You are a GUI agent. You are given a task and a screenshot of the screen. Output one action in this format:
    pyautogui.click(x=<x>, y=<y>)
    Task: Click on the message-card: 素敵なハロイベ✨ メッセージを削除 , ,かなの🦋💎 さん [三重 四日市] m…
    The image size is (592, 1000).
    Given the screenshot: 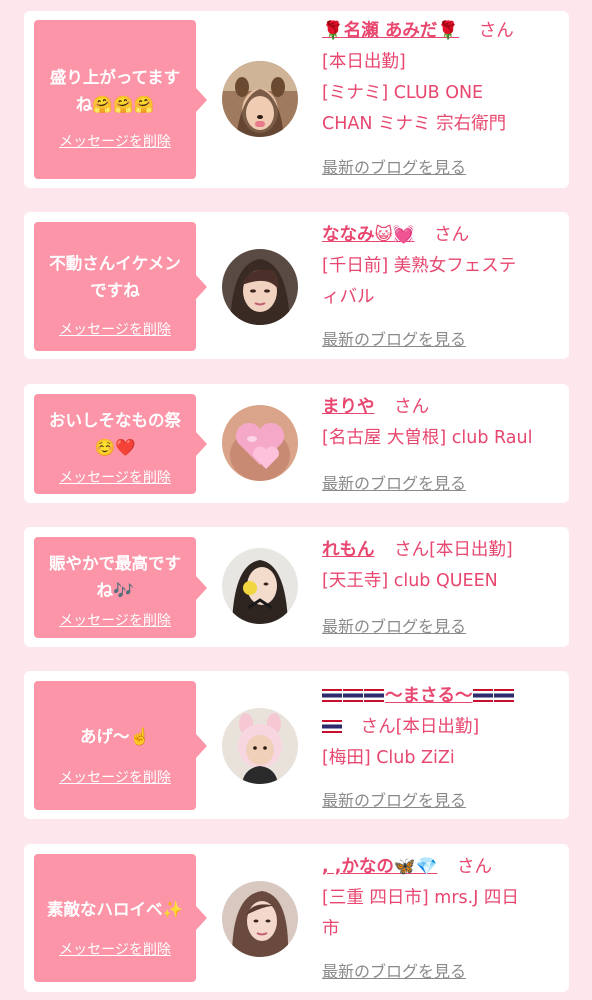 What is the action you would take?
    pyautogui.click(x=296, y=918)
    